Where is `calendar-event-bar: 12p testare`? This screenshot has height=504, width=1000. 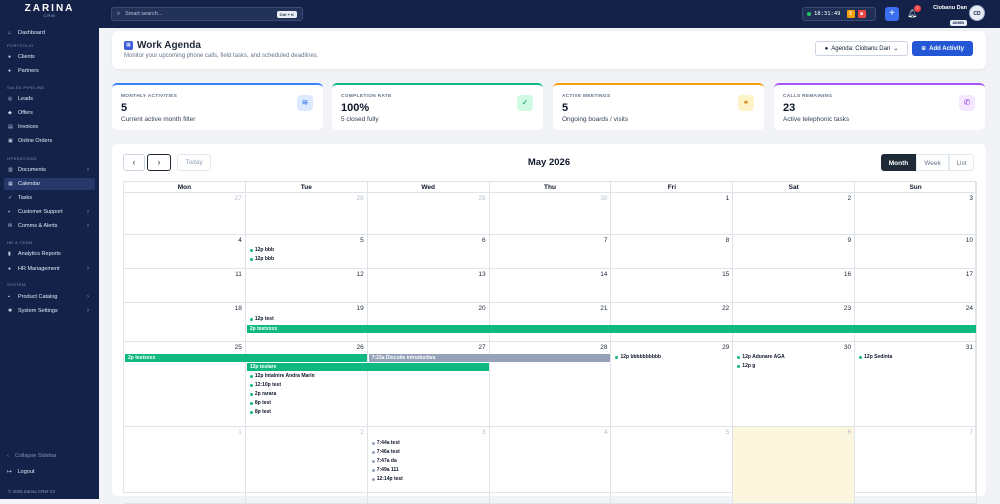 calendar-event-bar: 12p testare is located at coordinates (367, 367).